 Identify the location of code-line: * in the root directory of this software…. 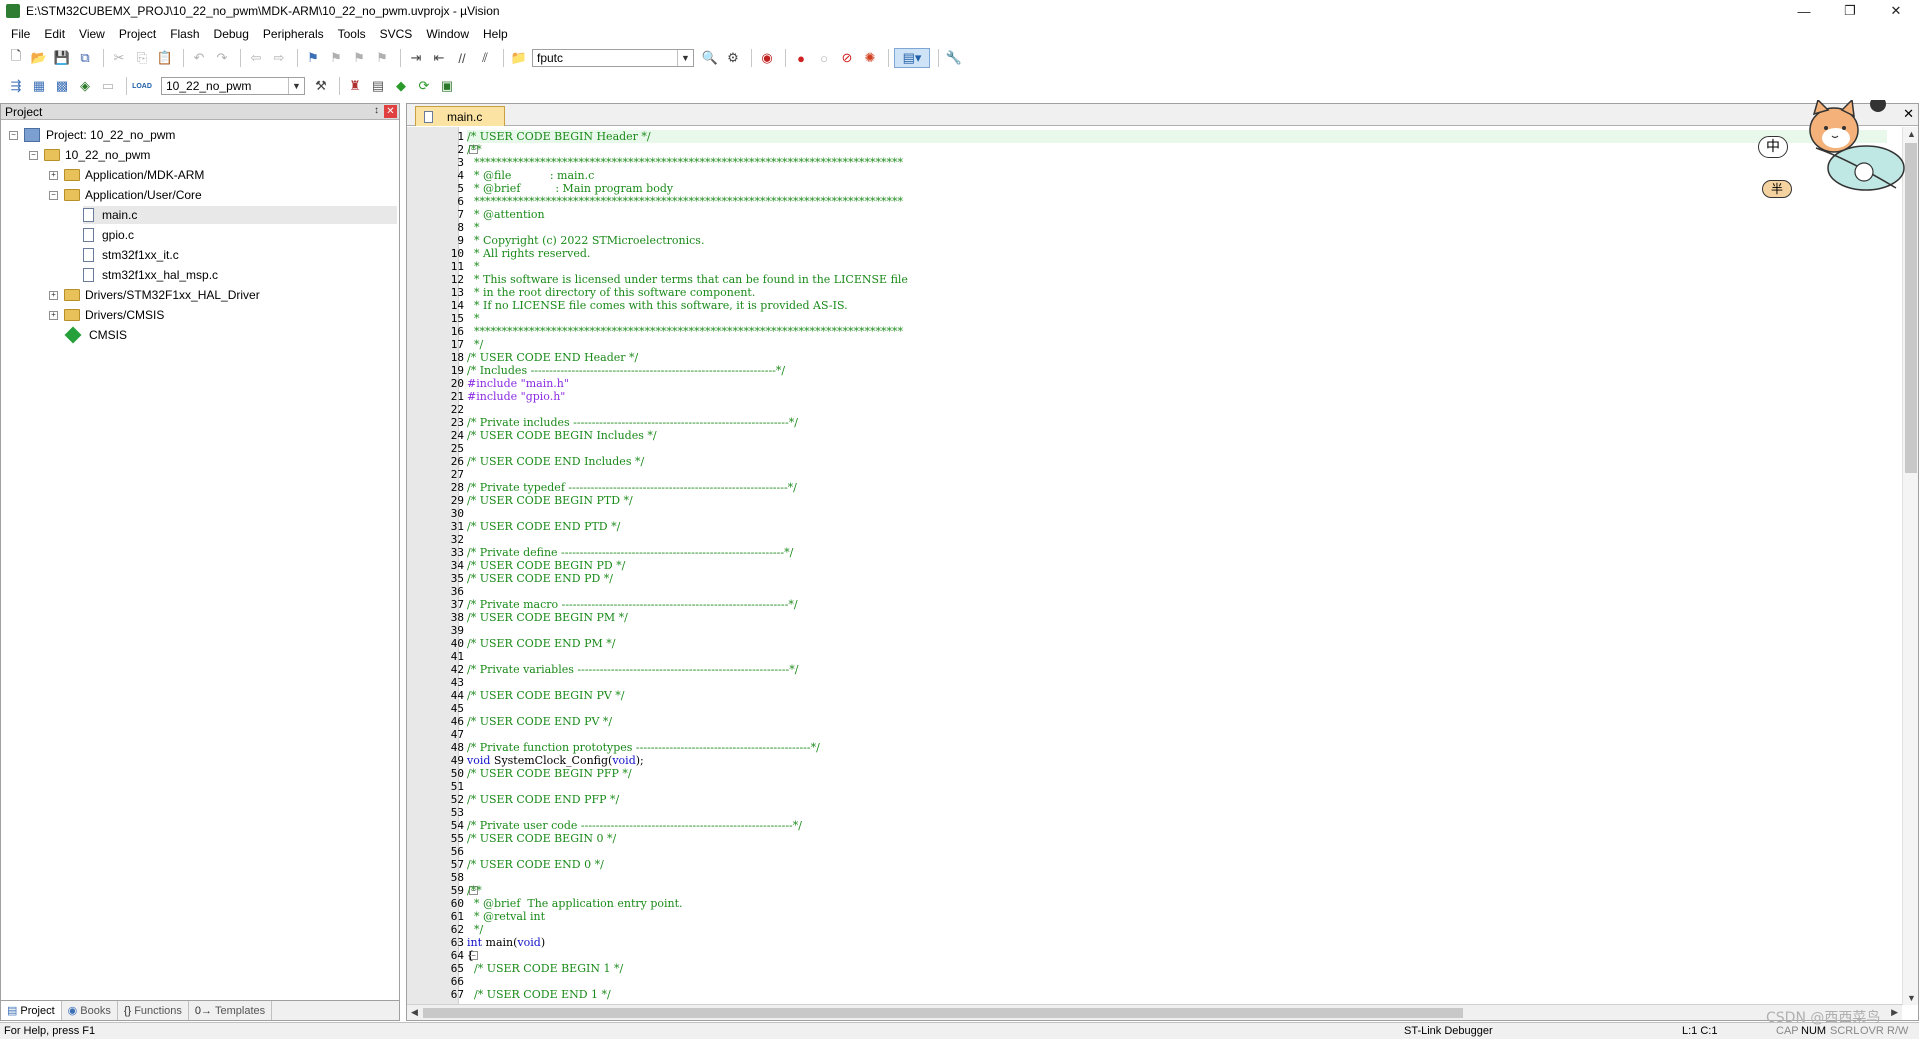
(611, 292).